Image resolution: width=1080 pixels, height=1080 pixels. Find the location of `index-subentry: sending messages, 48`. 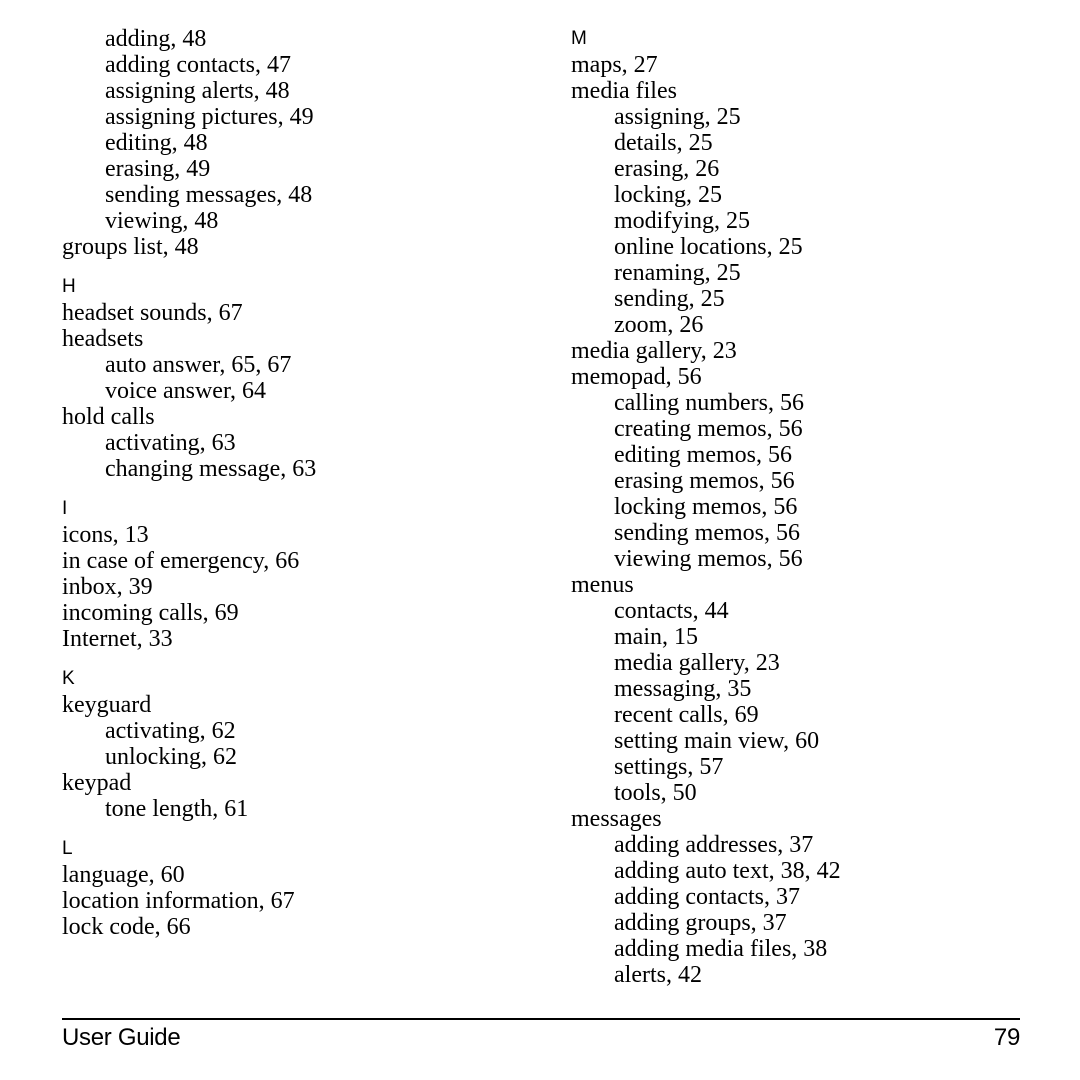

index-subentry: sending messages, 48 is located at coordinates (209, 195).